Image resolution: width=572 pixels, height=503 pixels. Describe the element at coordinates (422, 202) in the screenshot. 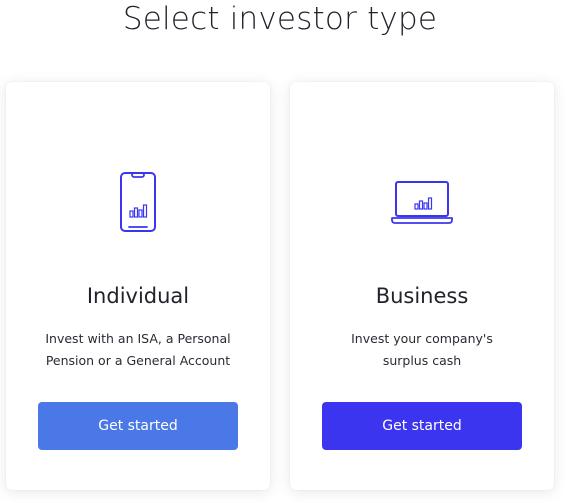

I see `laptop-chart-icon` at that location.